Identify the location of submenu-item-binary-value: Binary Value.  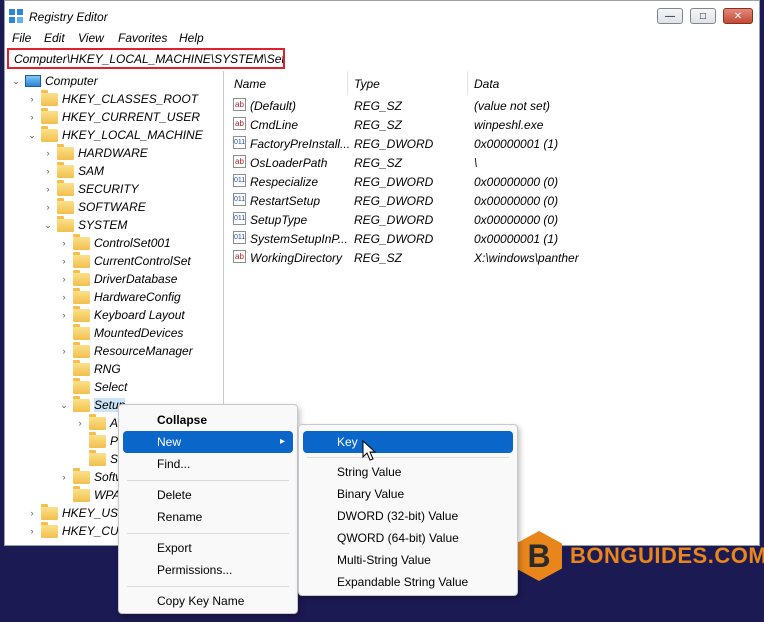
(408, 494).